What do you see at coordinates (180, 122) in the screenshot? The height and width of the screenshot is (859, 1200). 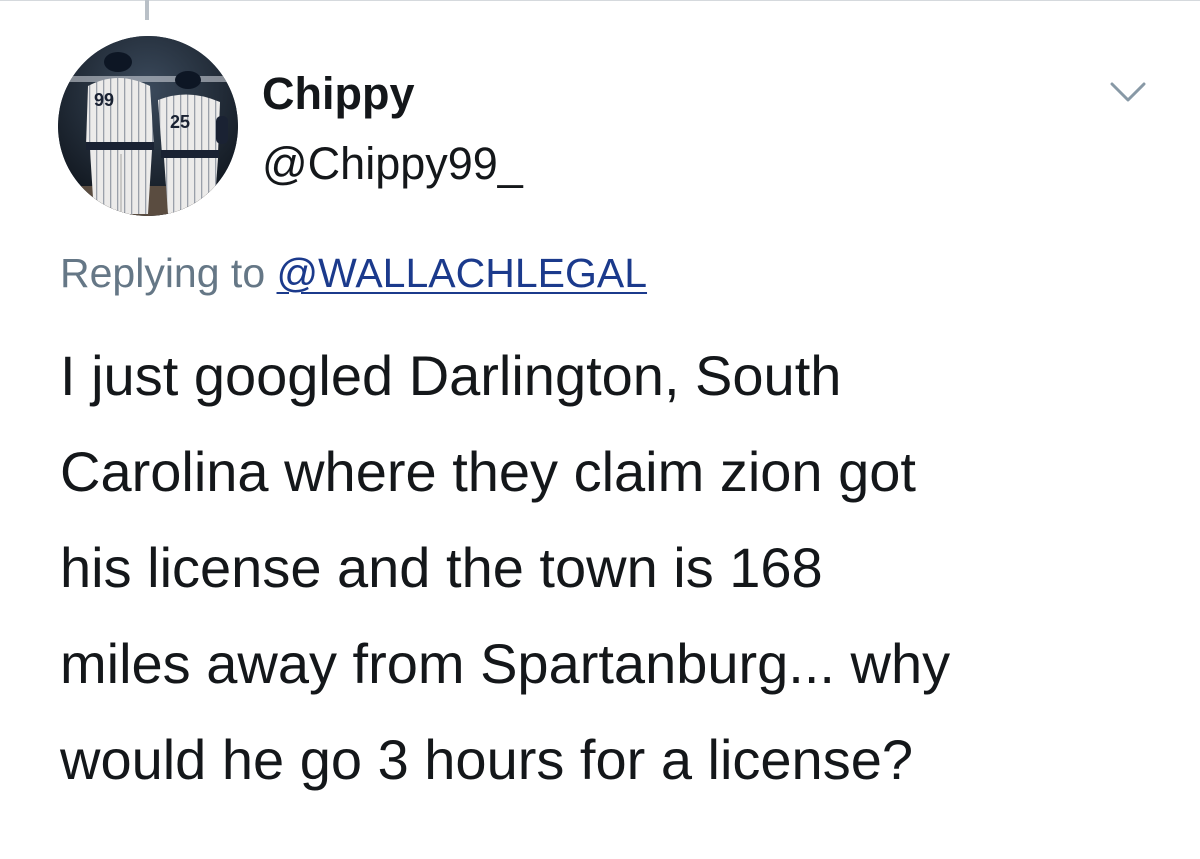 I see `jersey-number-25: 25` at bounding box center [180, 122].